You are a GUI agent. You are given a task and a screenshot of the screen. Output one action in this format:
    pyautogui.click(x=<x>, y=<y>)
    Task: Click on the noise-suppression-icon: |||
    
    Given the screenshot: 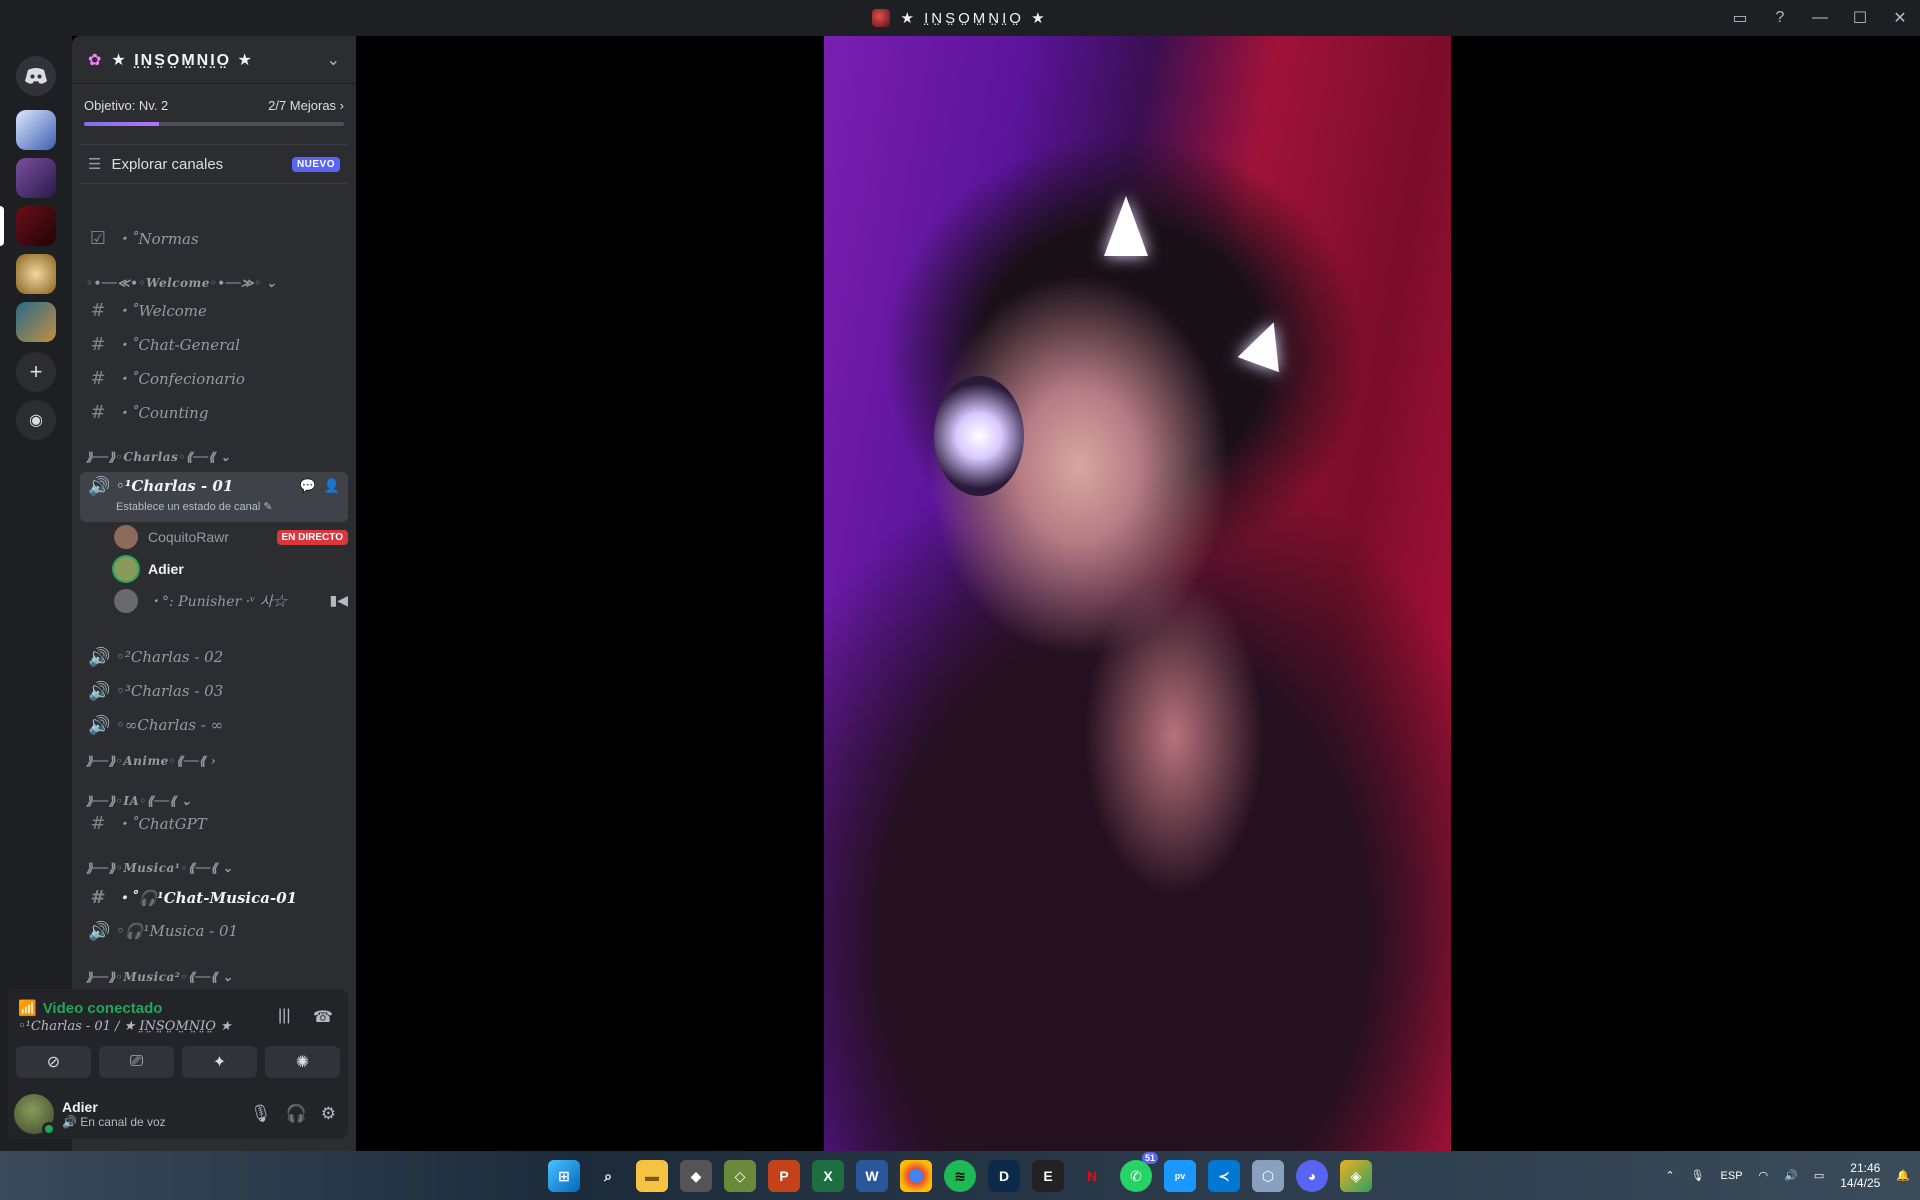 What is the action you would take?
    pyautogui.click(x=284, y=1016)
    